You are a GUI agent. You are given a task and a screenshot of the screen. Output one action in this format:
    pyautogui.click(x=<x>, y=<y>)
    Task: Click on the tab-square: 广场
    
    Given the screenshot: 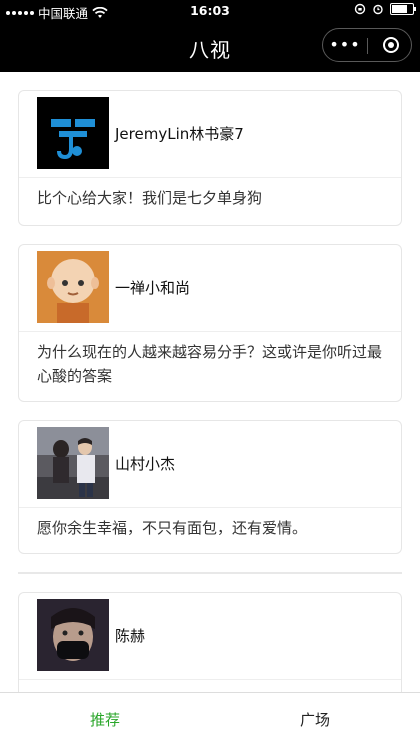 What is the action you would take?
    pyautogui.click(x=315, y=719)
    